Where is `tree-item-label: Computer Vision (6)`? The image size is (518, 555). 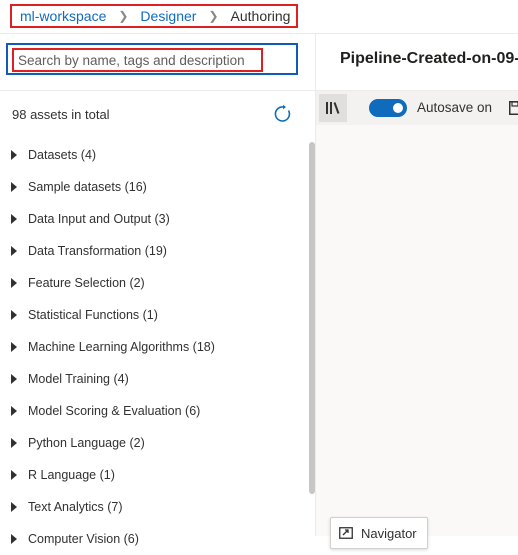
tree-item-label: Computer Vision (6) is located at coordinates (83, 539).